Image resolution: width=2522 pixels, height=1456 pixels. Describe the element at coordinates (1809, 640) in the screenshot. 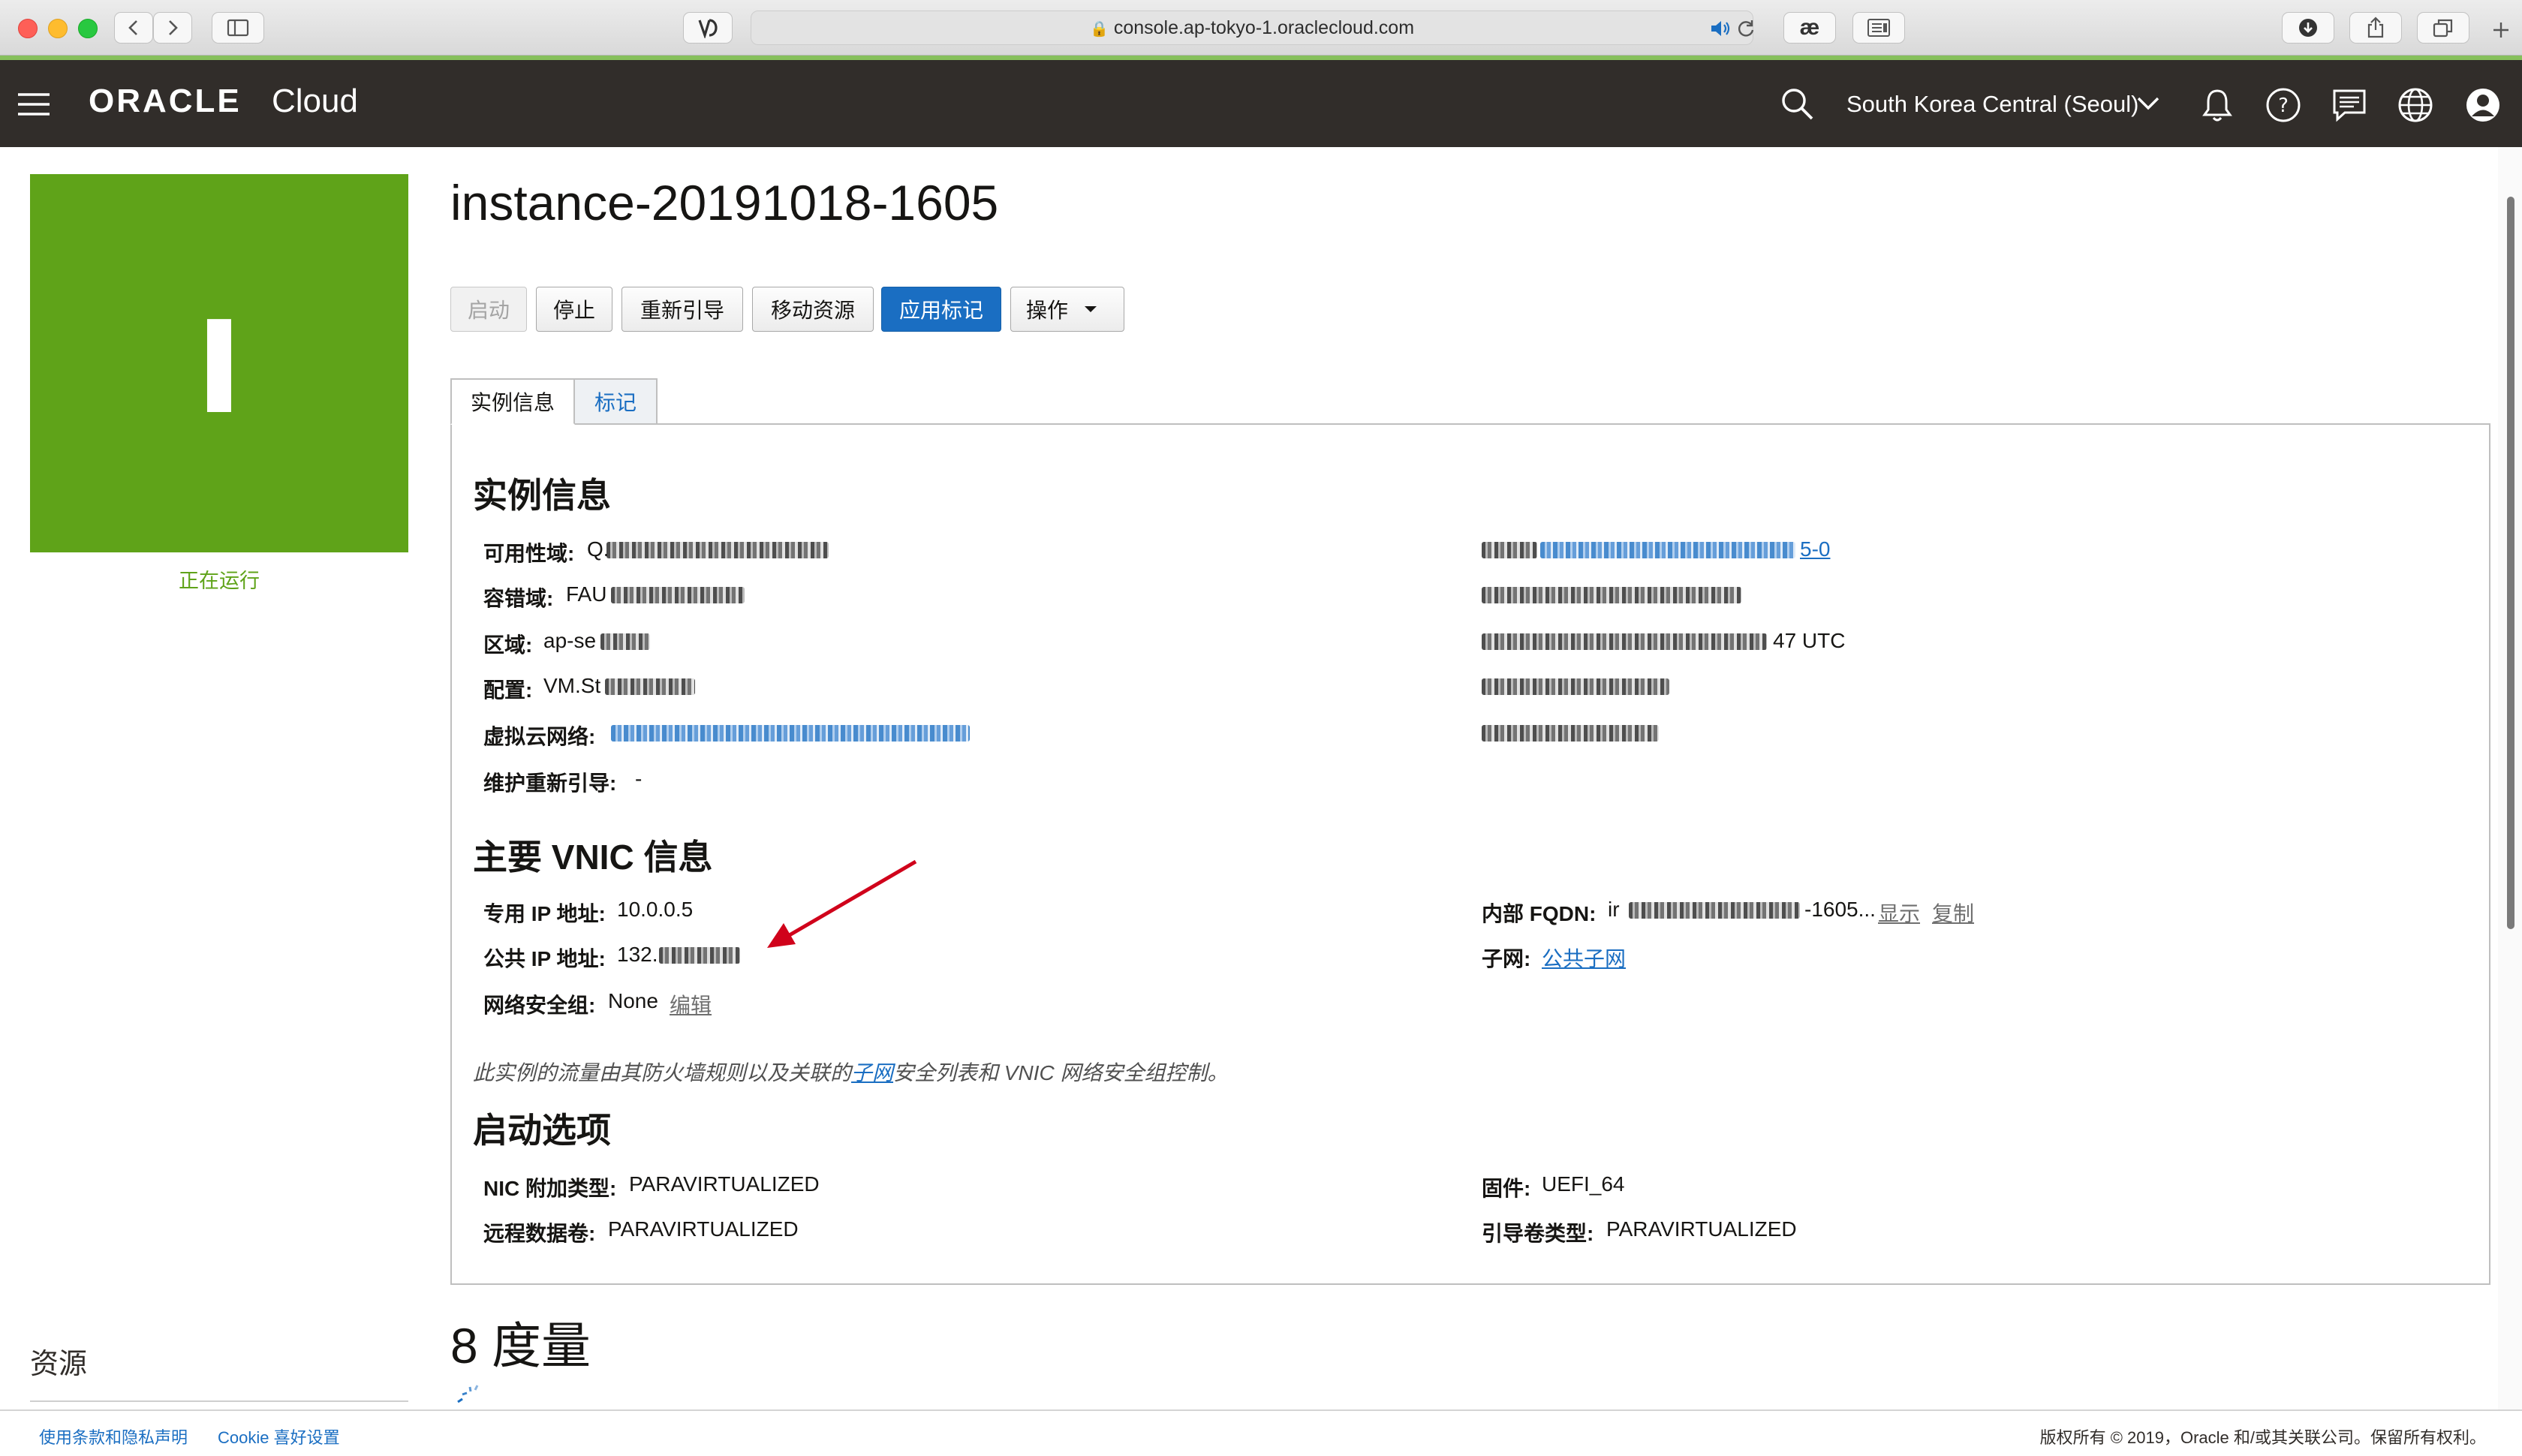

I see `launch-time-suffix: 47 UTC` at that location.